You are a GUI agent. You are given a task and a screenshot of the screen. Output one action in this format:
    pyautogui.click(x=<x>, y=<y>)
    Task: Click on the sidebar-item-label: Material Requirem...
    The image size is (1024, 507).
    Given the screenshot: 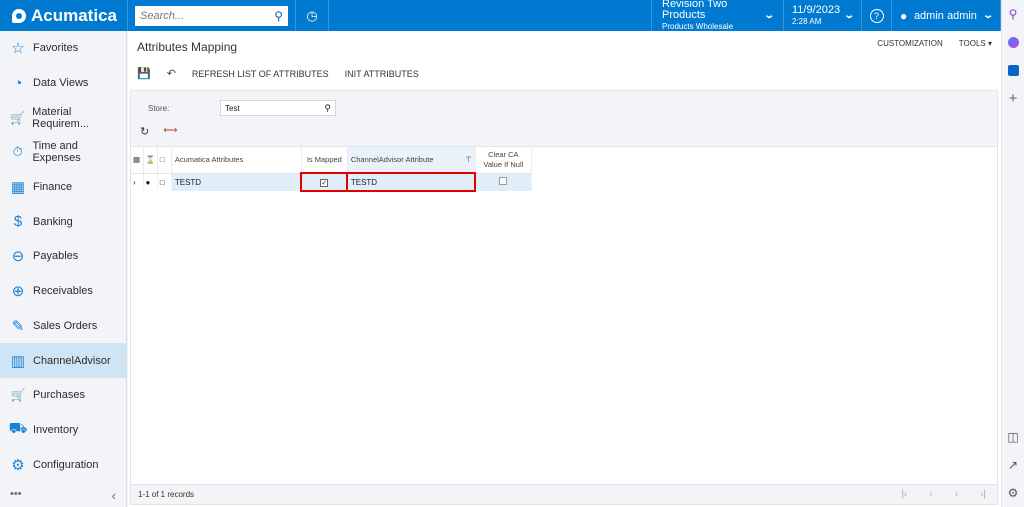 What is the action you would take?
    pyautogui.click(x=61, y=117)
    